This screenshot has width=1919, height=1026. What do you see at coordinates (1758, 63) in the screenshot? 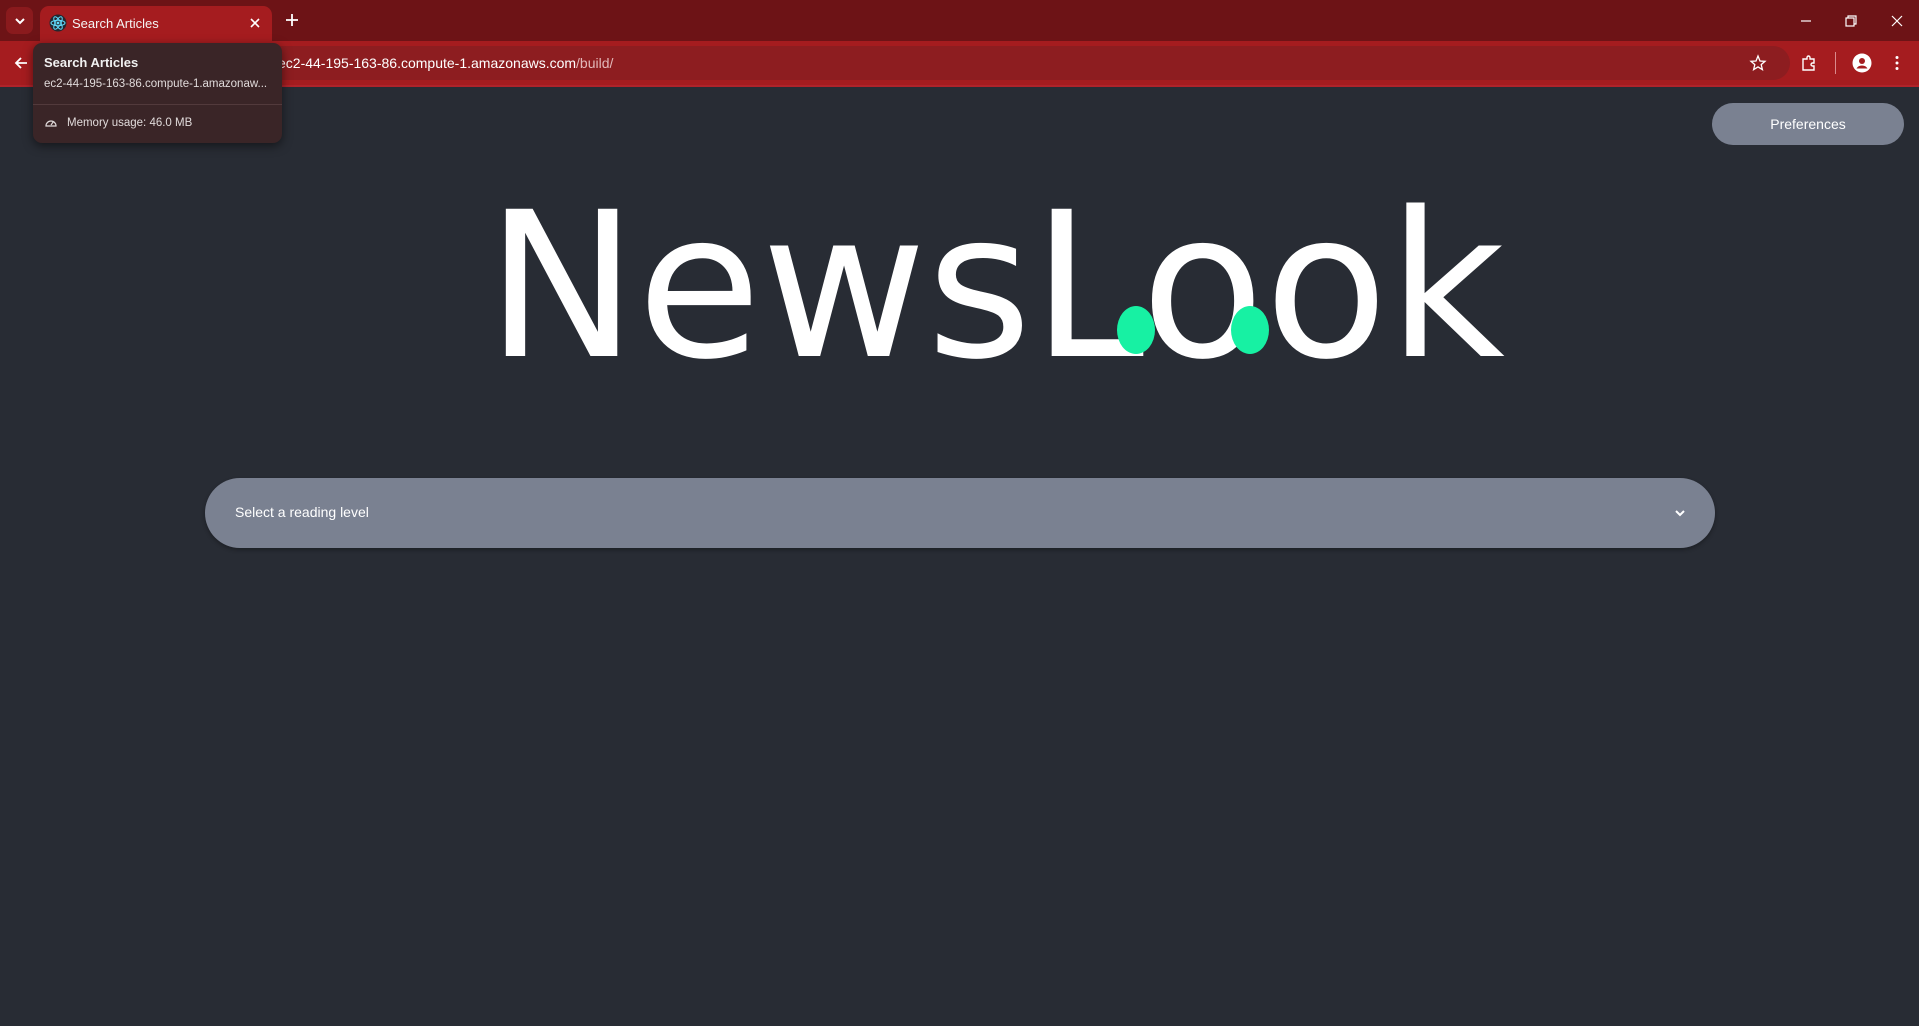
I see `star-icon` at bounding box center [1758, 63].